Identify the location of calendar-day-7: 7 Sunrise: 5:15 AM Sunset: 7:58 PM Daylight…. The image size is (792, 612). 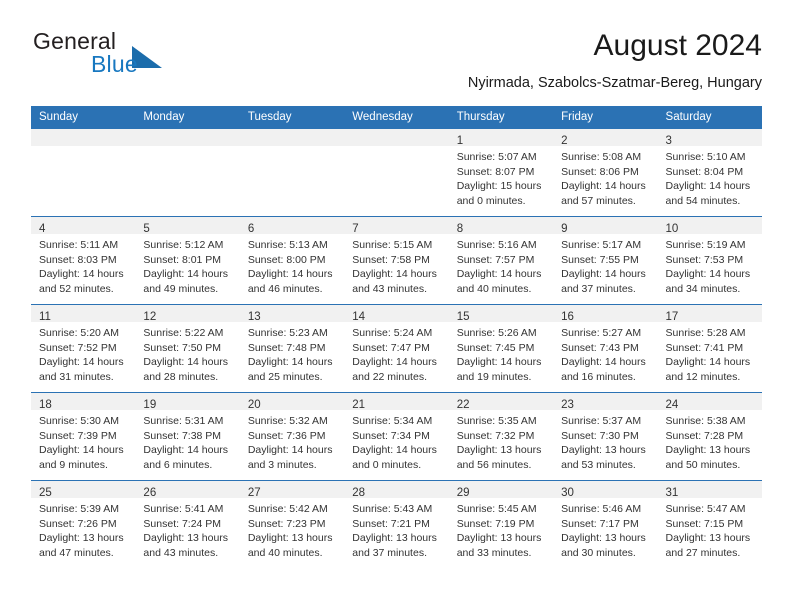
(396, 260).